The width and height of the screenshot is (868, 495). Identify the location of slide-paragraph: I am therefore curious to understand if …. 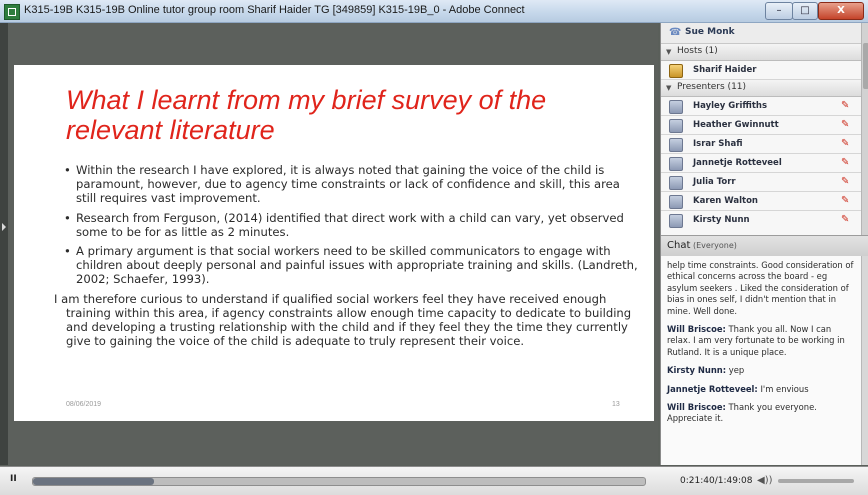
(343, 320).